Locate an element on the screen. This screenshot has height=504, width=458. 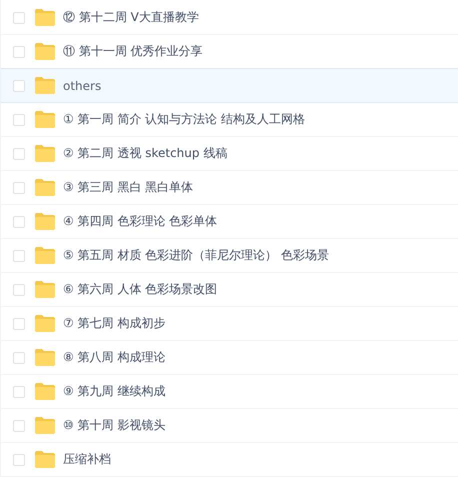
file-row: ⑤ 第五周 材质 色彩进阶（菲尼尔理论） 色彩场景 is located at coordinates (229, 256).